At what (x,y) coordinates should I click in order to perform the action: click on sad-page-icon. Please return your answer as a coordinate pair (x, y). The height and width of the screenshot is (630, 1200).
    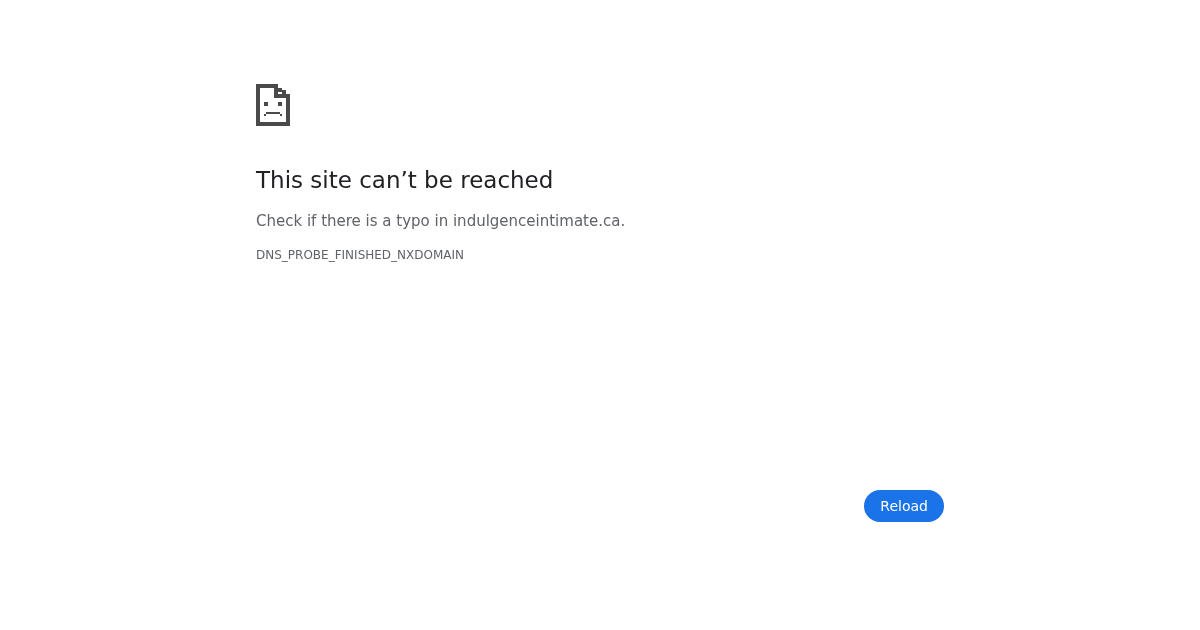
    Looking at the image, I should click on (273, 105).